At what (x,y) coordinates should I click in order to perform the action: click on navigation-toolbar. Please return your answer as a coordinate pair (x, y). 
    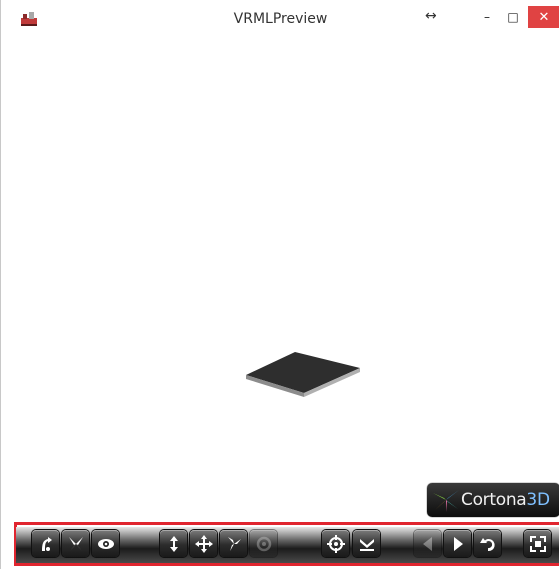
    Looking at the image, I should click on (287, 545).